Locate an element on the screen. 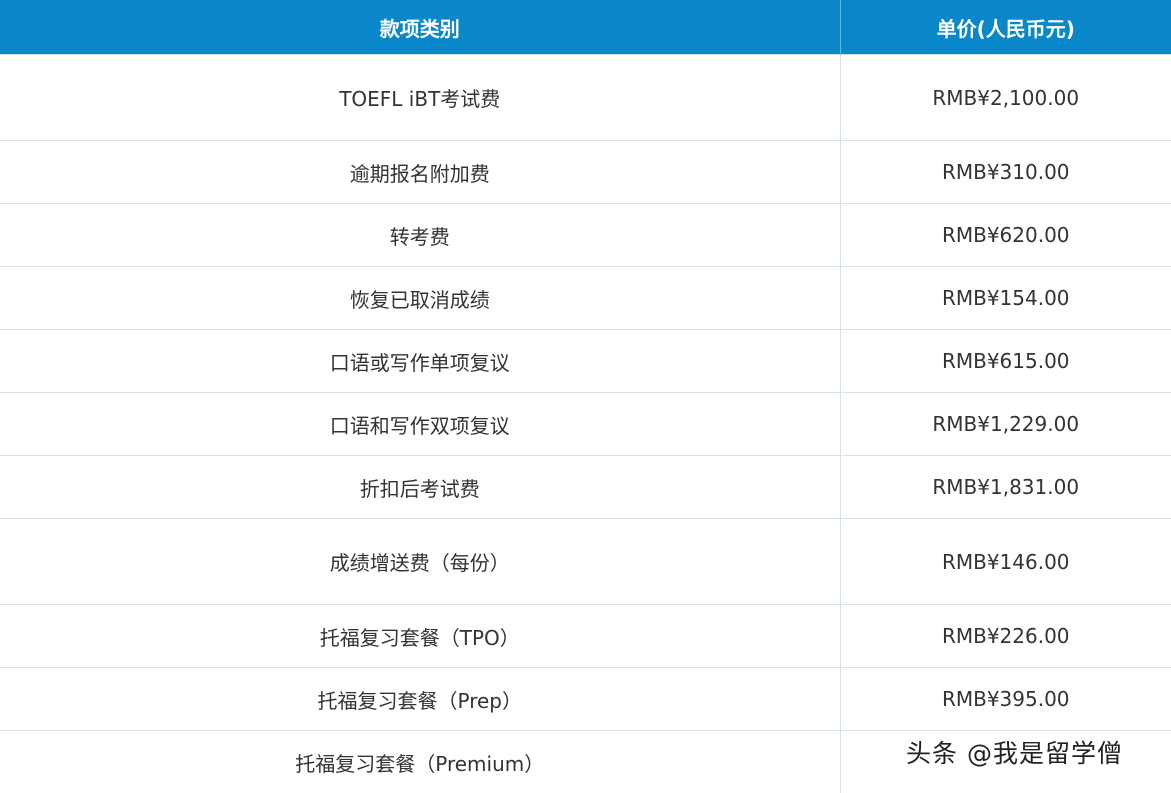 The image size is (1171, 793). table-row: 托福复习套餐（Prep） RMB¥395.00 is located at coordinates (585, 699).